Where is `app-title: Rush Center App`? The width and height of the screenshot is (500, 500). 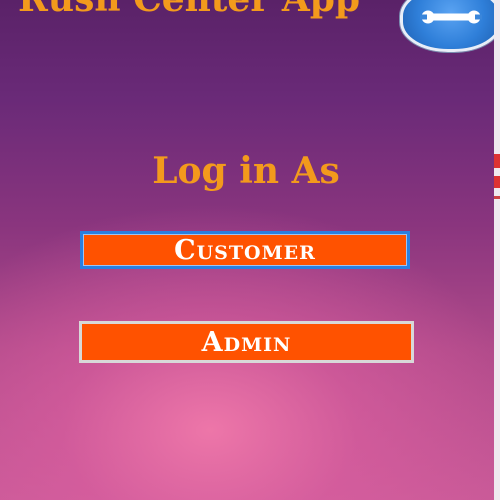 app-title: Rush Center App is located at coordinates (189, 10).